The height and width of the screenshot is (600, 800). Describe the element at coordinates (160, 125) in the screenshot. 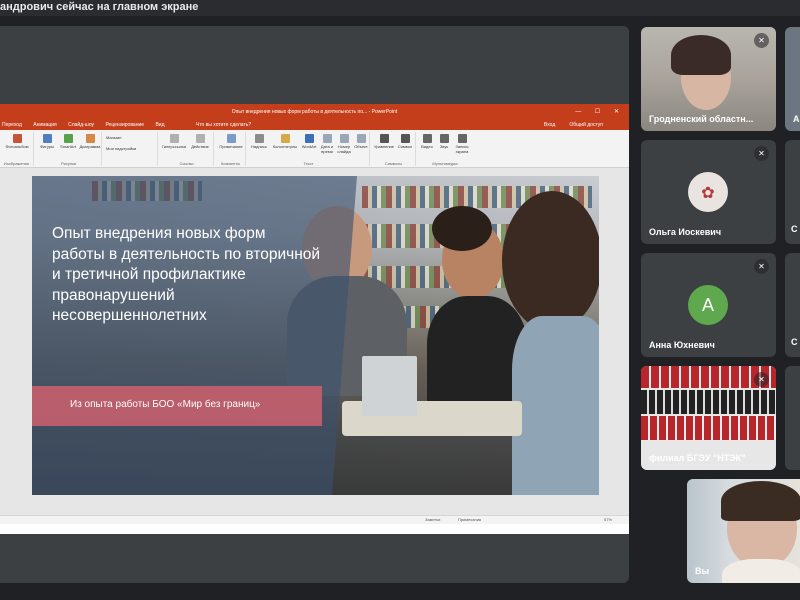

I see `ppt-tab: Вид` at that location.